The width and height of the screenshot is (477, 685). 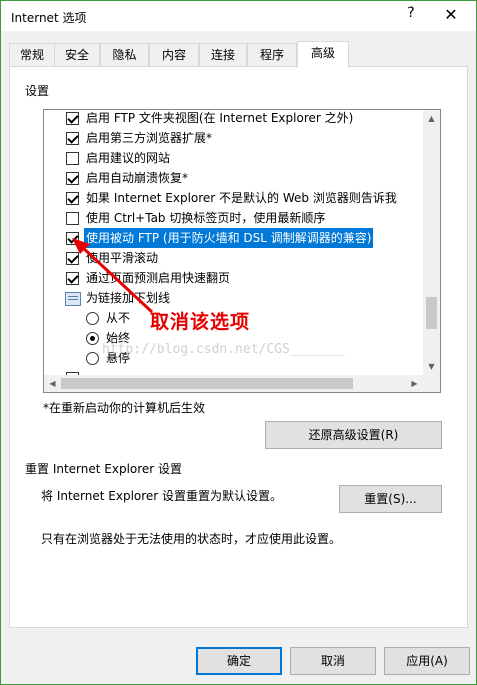 I want to click on annotation-text: 取消该选项, so click(x=200, y=322).